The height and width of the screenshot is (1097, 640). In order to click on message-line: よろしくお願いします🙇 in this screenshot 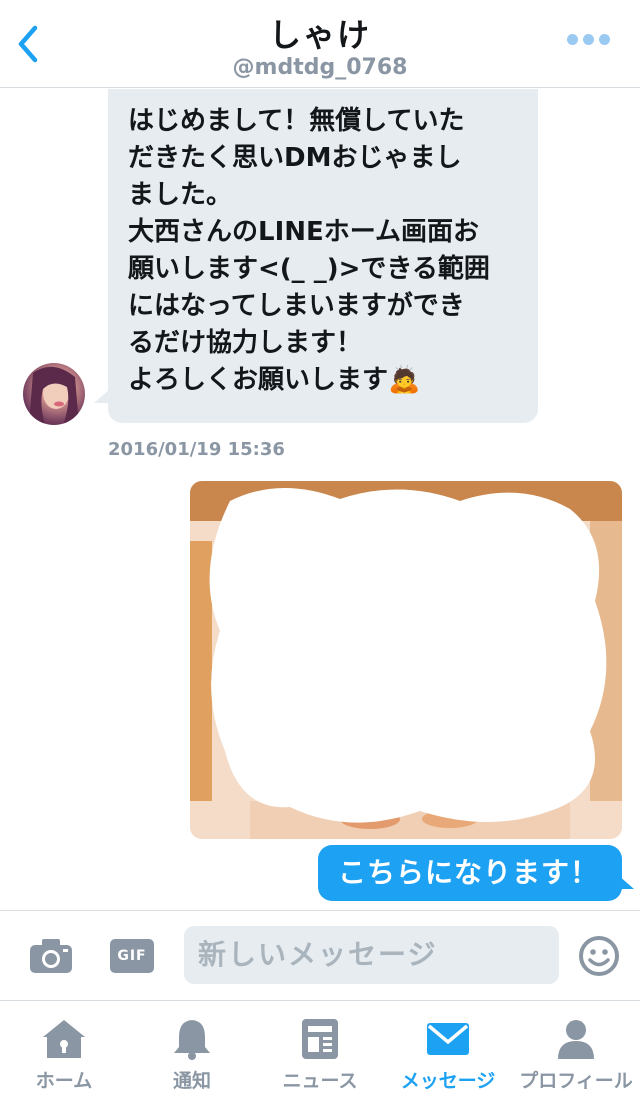, I will do `click(274, 380)`.